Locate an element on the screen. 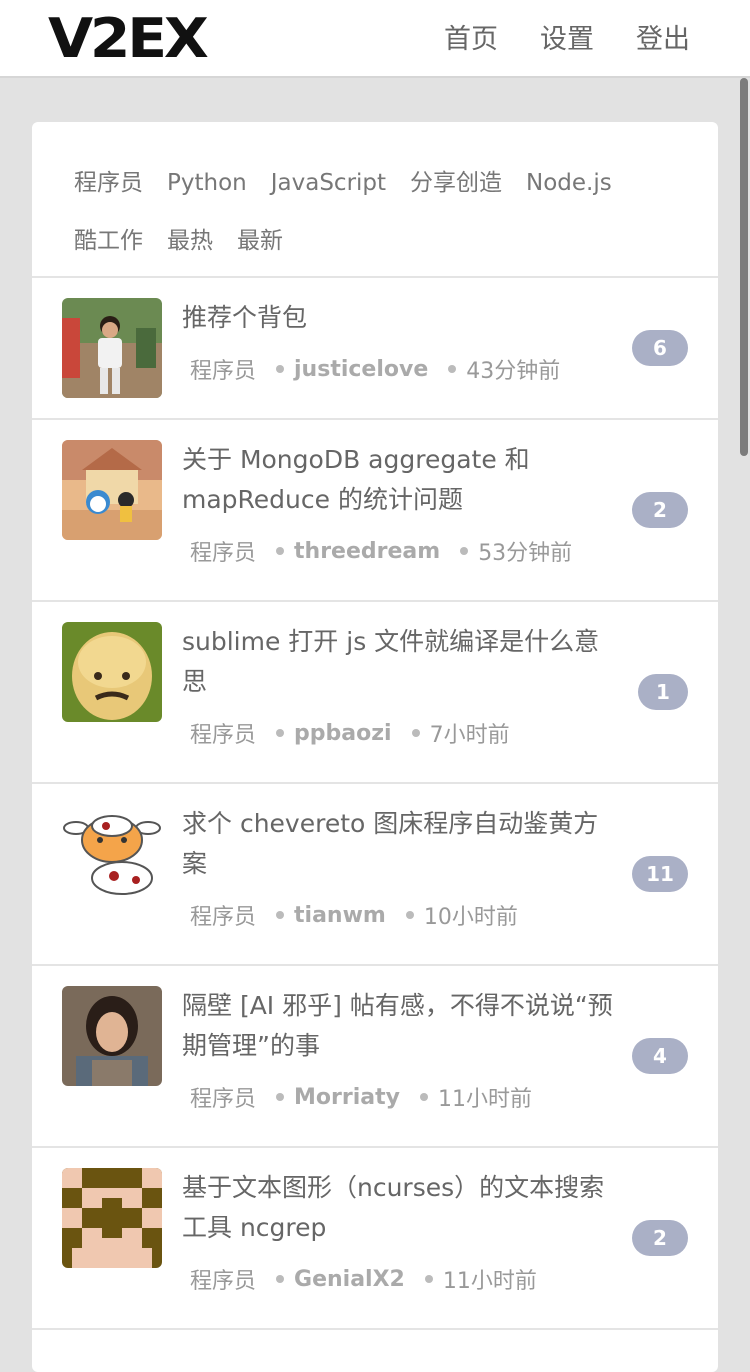 The height and width of the screenshot is (1372, 750). tab-jobs: 酷工作 is located at coordinates (108, 241).